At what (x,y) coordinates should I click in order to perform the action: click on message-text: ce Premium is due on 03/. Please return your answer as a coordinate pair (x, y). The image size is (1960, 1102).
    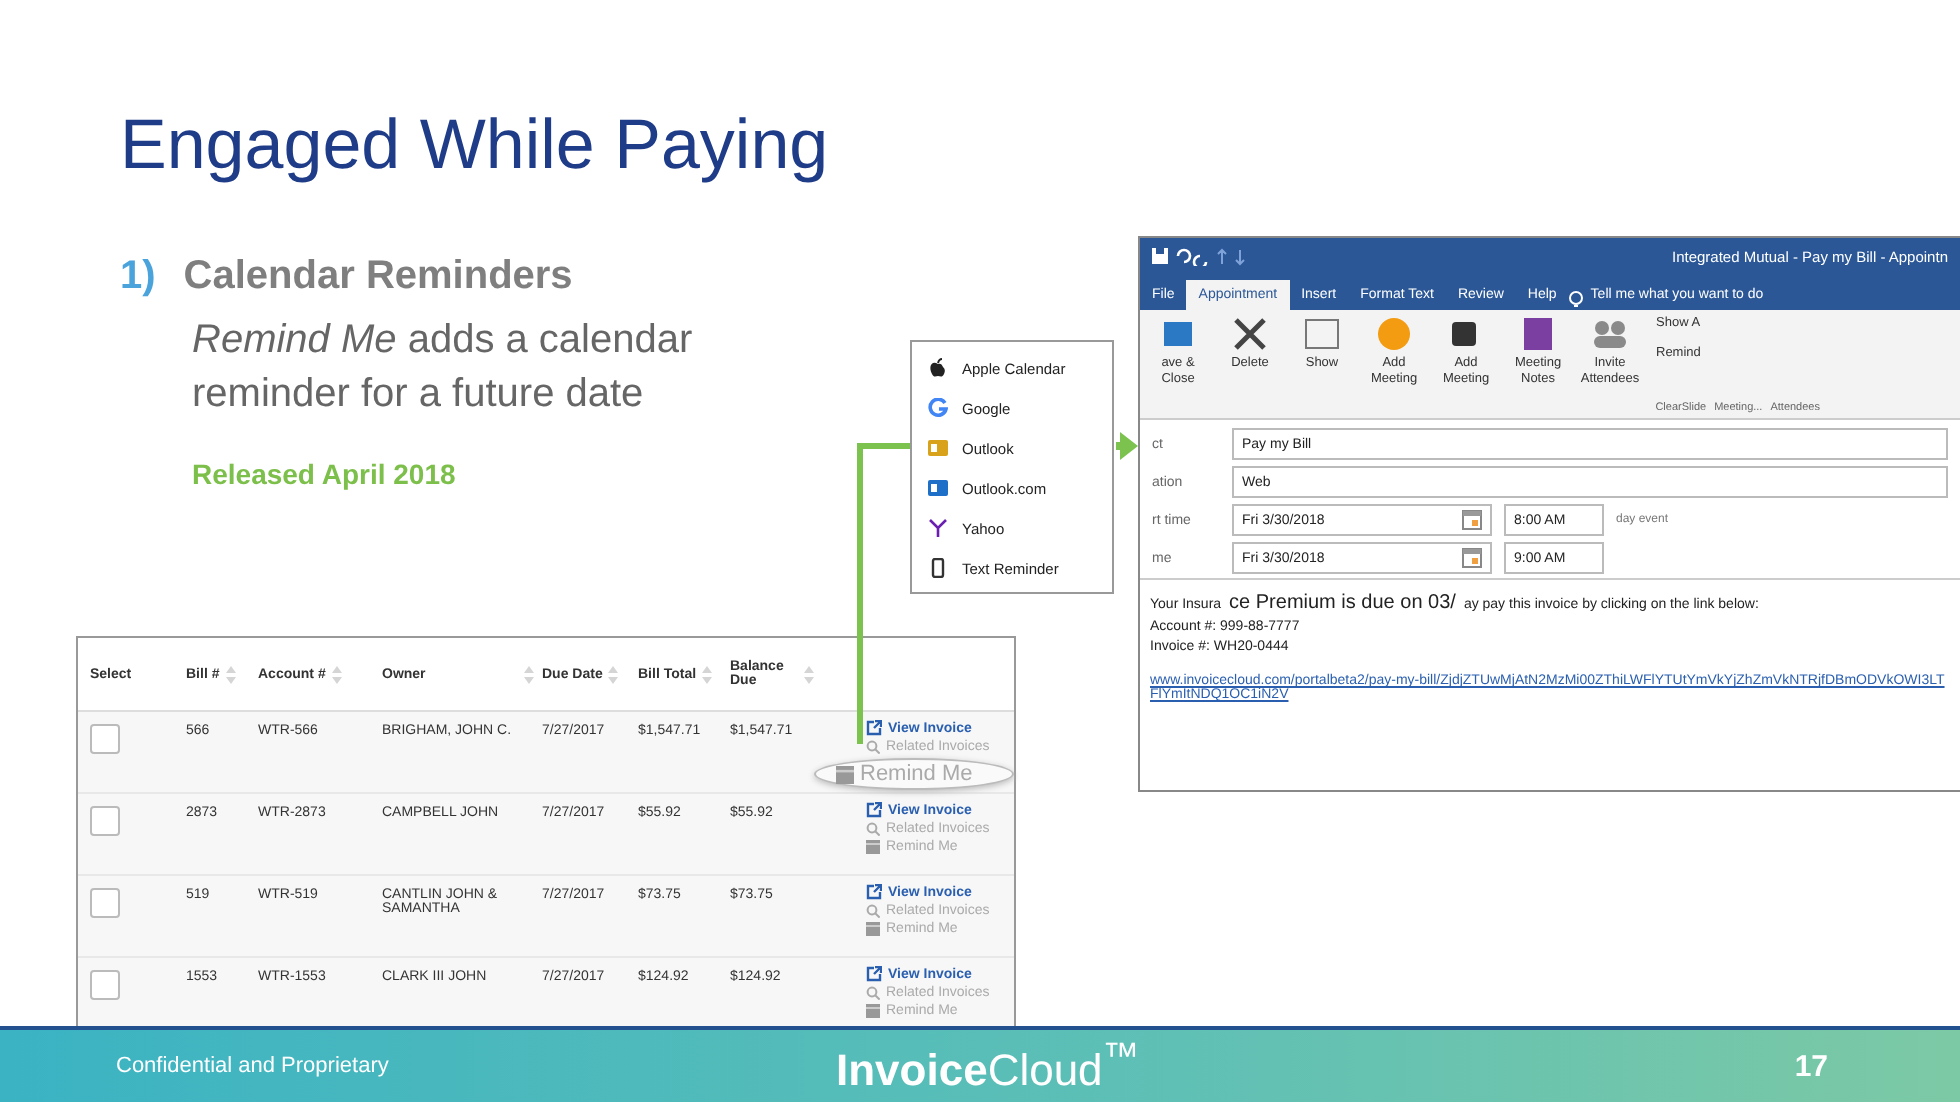
    Looking at the image, I should click on (1342, 603).